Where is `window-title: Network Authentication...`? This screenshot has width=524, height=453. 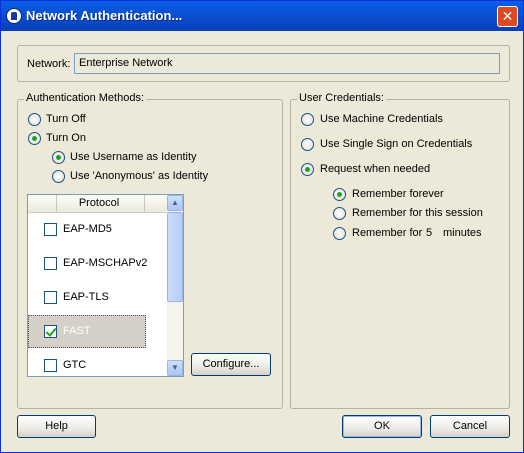
window-title: Network Authentication... is located at coordinates (104, 15).